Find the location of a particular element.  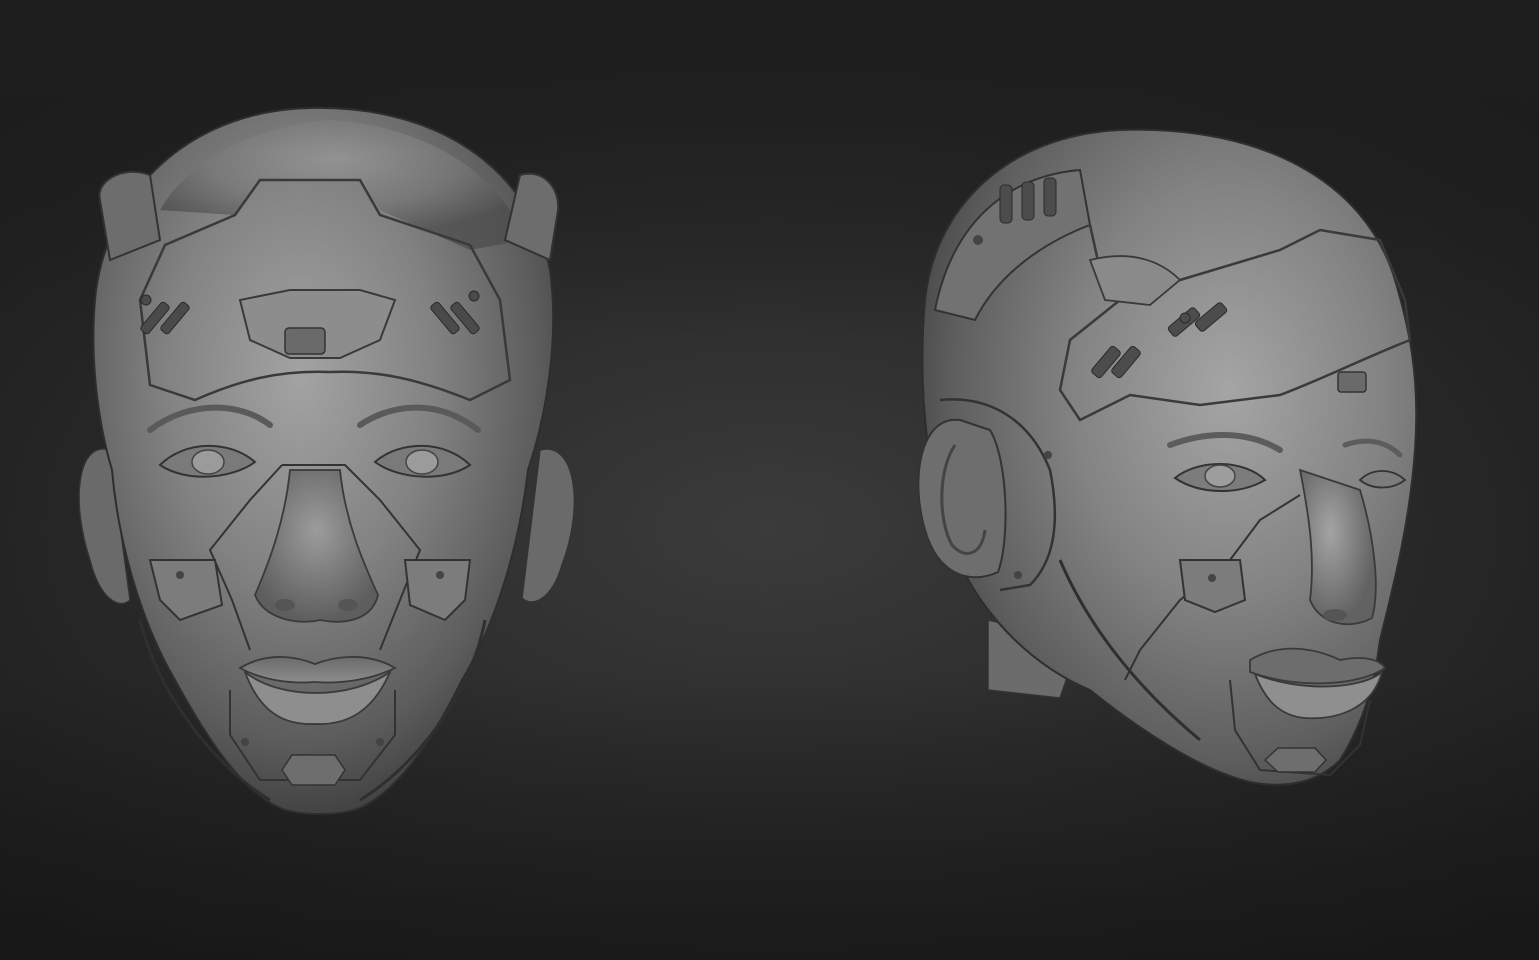

left-nostril is located at coordinates (285, 605).